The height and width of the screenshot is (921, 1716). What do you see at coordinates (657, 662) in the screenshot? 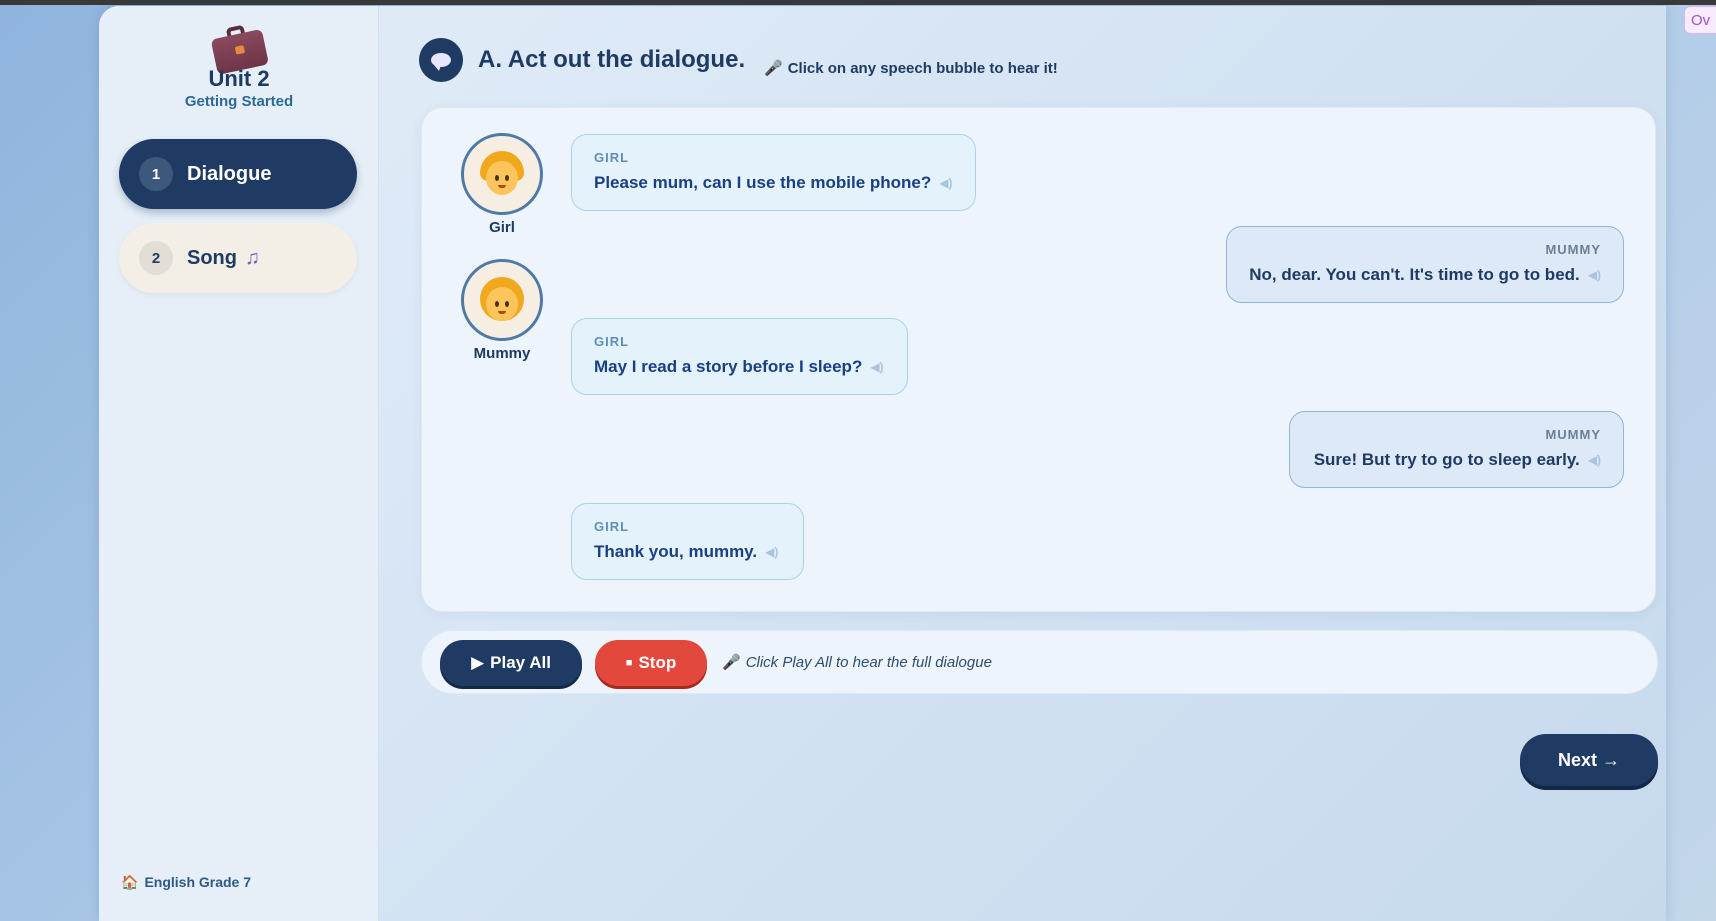
I see `stop-label: Stop` at bounding box center [657, 662].